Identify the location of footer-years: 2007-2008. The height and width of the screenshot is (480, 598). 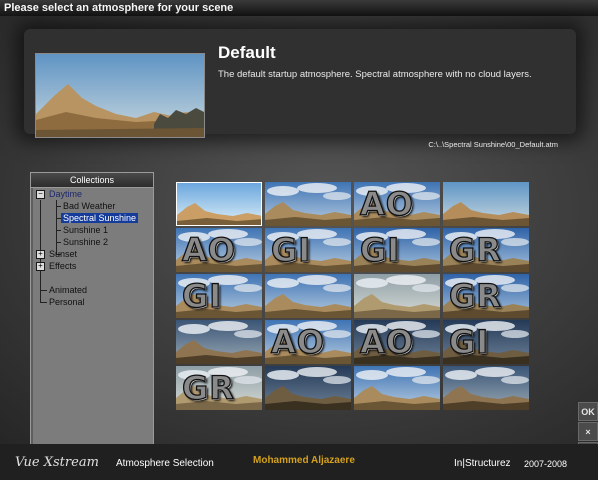
(546, 464).